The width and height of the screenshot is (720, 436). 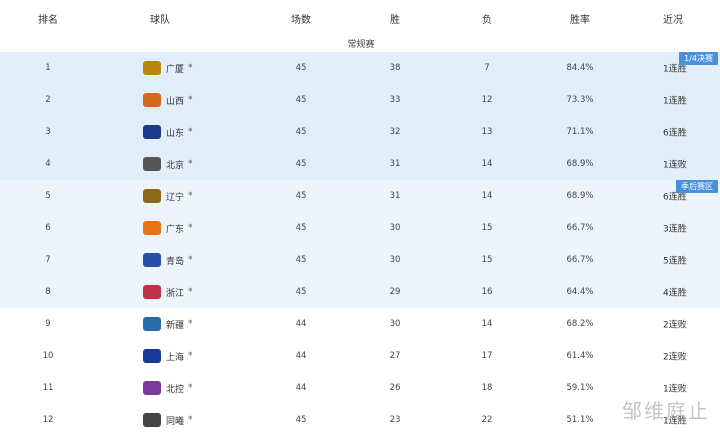 I want to click on cell-rank: 6, so click(x=48, y=228).